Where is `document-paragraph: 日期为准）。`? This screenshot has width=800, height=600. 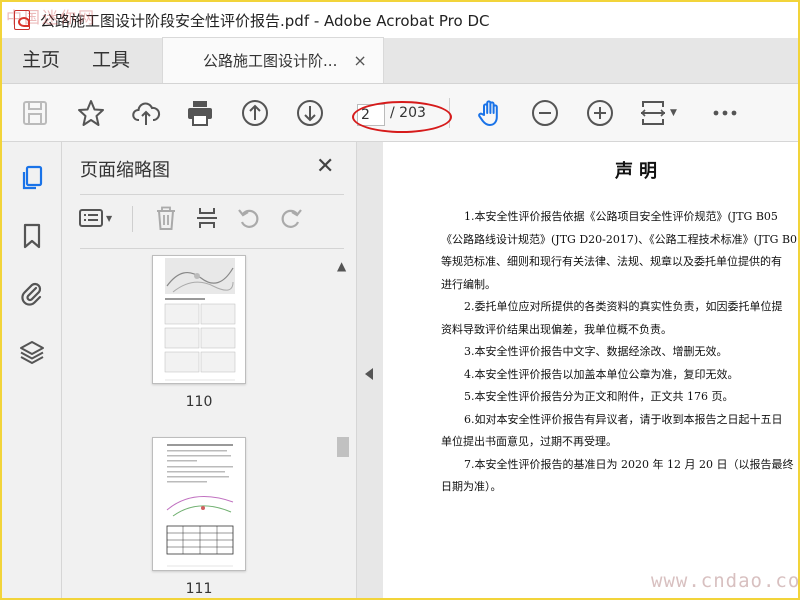
document-paragraph: 日期为准）。 is located at coordinates (471, 486).